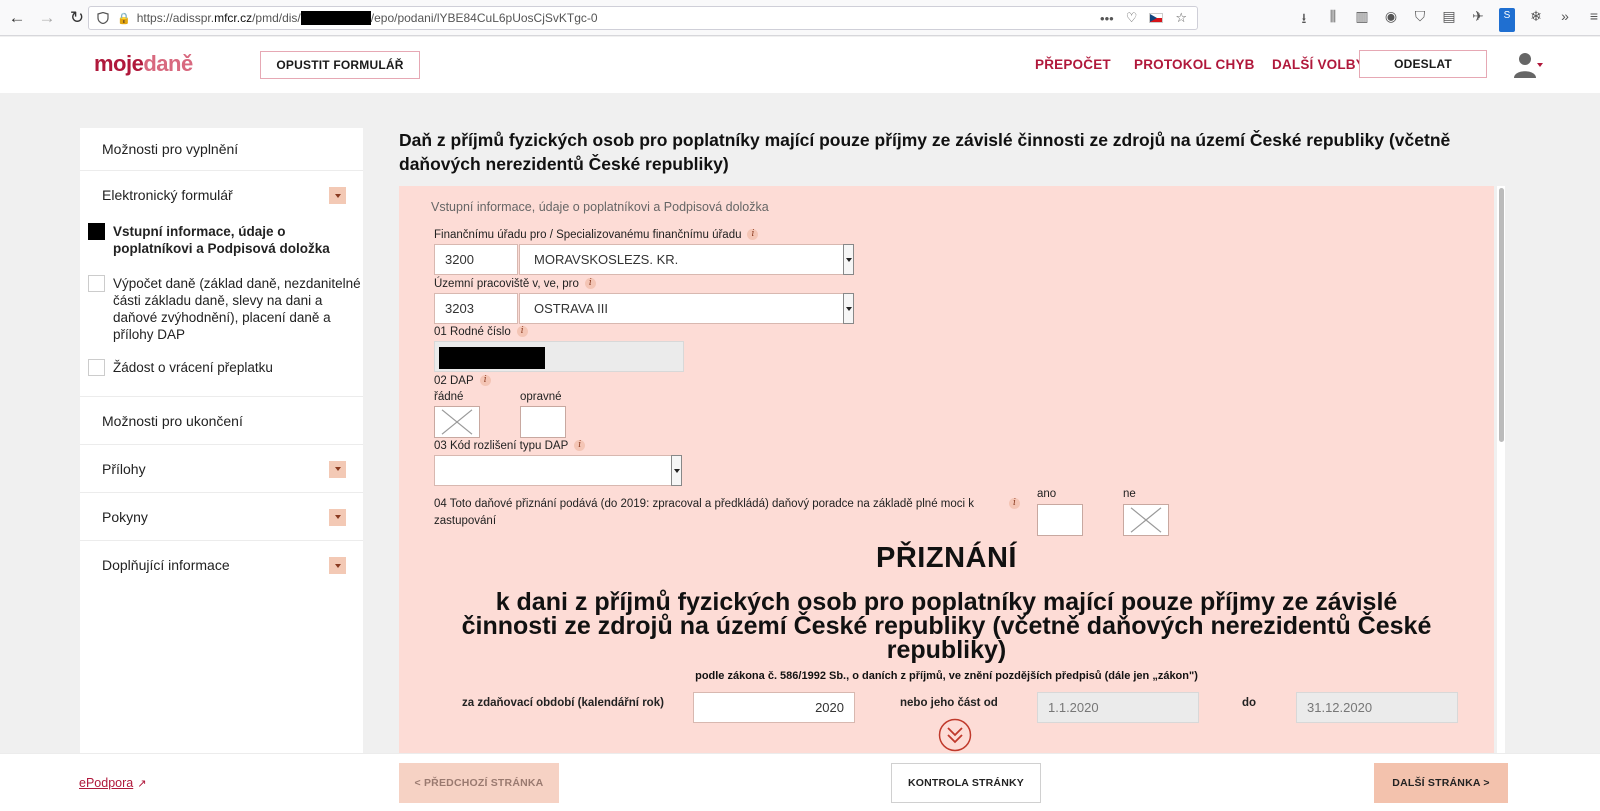 This screenshot has height=811, width=1600. I want to click on error-log-link: PROTOKOL CHYB, so click(1194, 64).